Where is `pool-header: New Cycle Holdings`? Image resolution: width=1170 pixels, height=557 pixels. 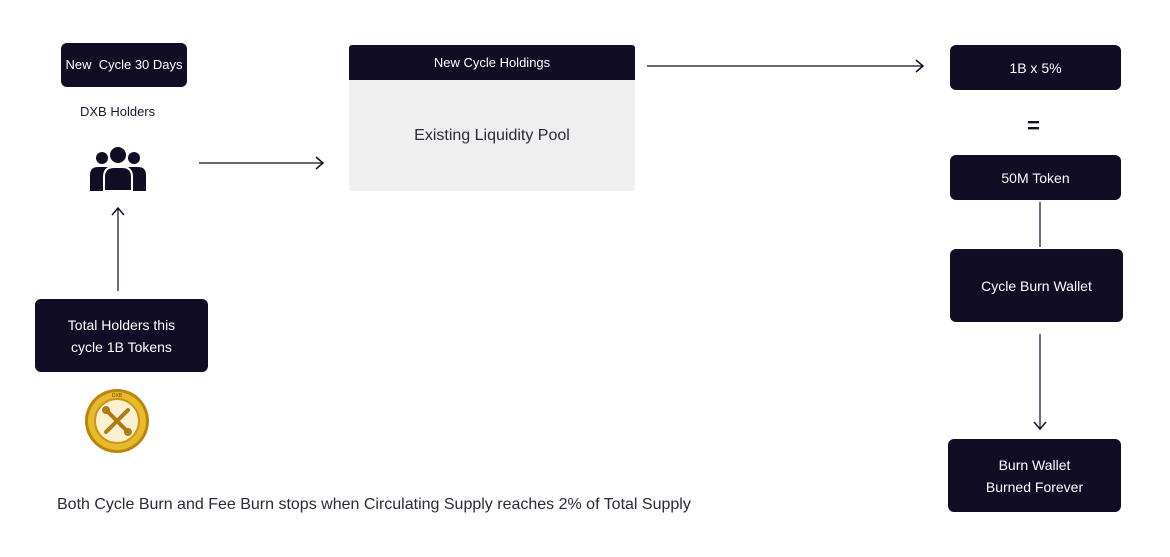
pool-header: New Cycle Holdings is located at coordinates (492, 62).